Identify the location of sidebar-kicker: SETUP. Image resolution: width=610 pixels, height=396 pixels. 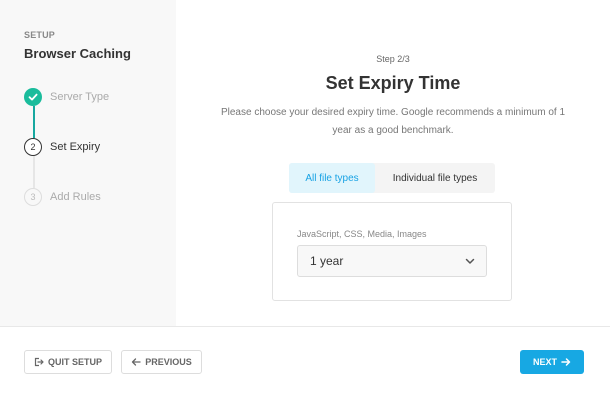
(40, 35).